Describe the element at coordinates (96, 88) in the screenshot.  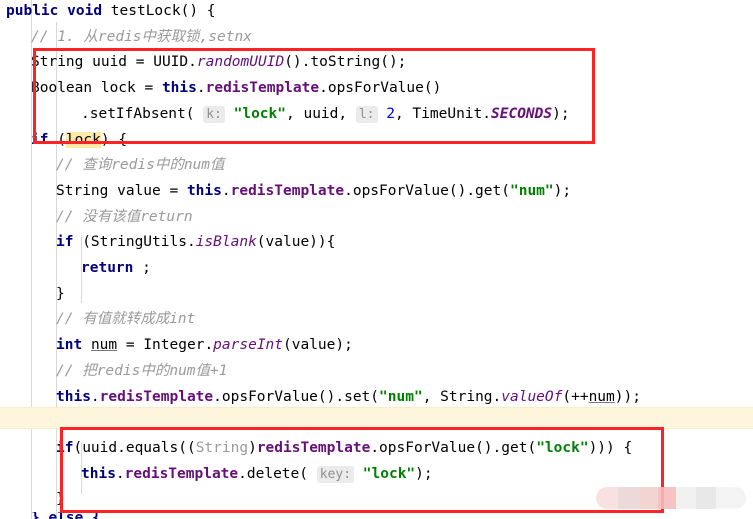
I see `code-token-plain: Boolean lock =` at that location.